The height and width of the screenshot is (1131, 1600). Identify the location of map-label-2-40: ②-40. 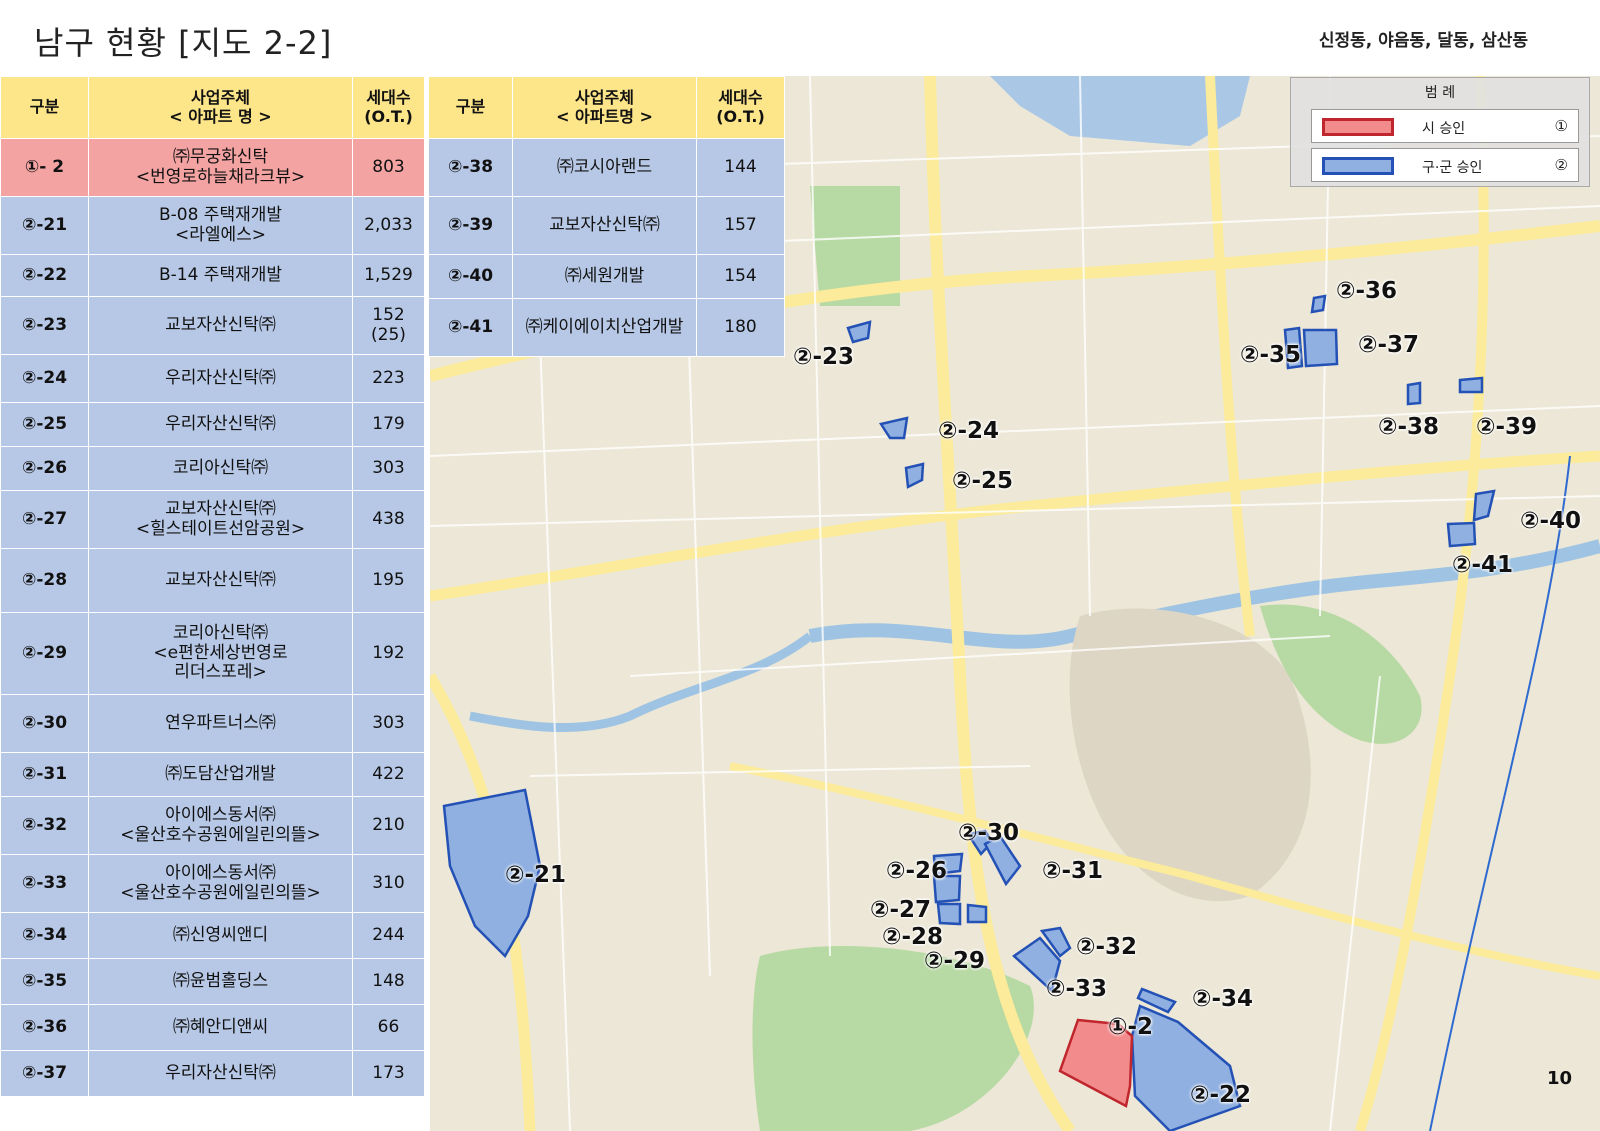
(1551, 521).